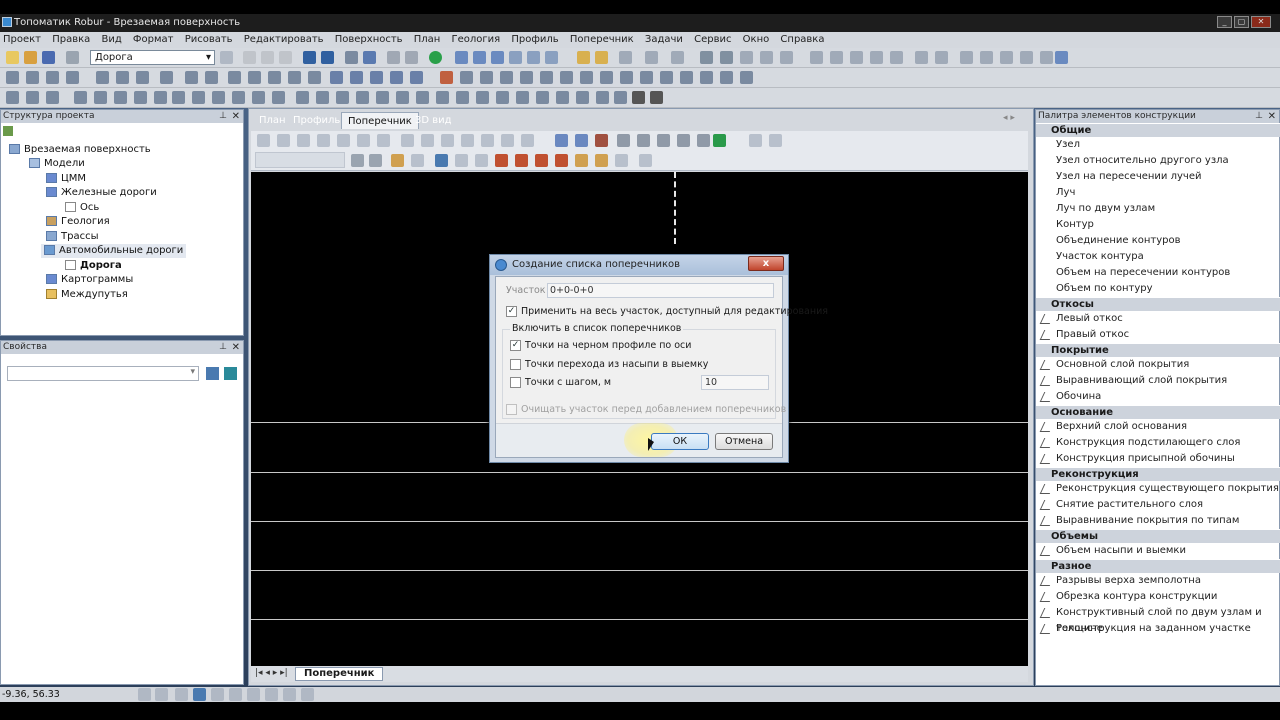 This screenshot has width=1280, height=720. I want to click on node-add-icon, so click(479, 57).